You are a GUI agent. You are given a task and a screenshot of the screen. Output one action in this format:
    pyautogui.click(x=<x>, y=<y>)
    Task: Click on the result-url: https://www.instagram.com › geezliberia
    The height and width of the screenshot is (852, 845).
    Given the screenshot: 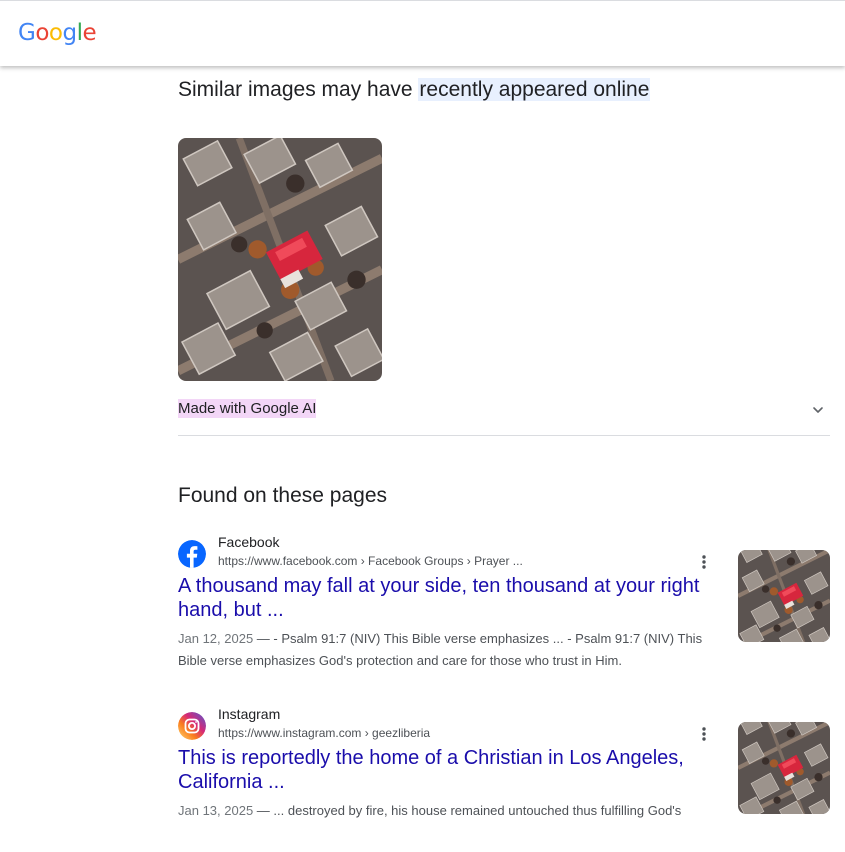 What is the action you would take?
    pyautogui.click(x=324, y=733)
    